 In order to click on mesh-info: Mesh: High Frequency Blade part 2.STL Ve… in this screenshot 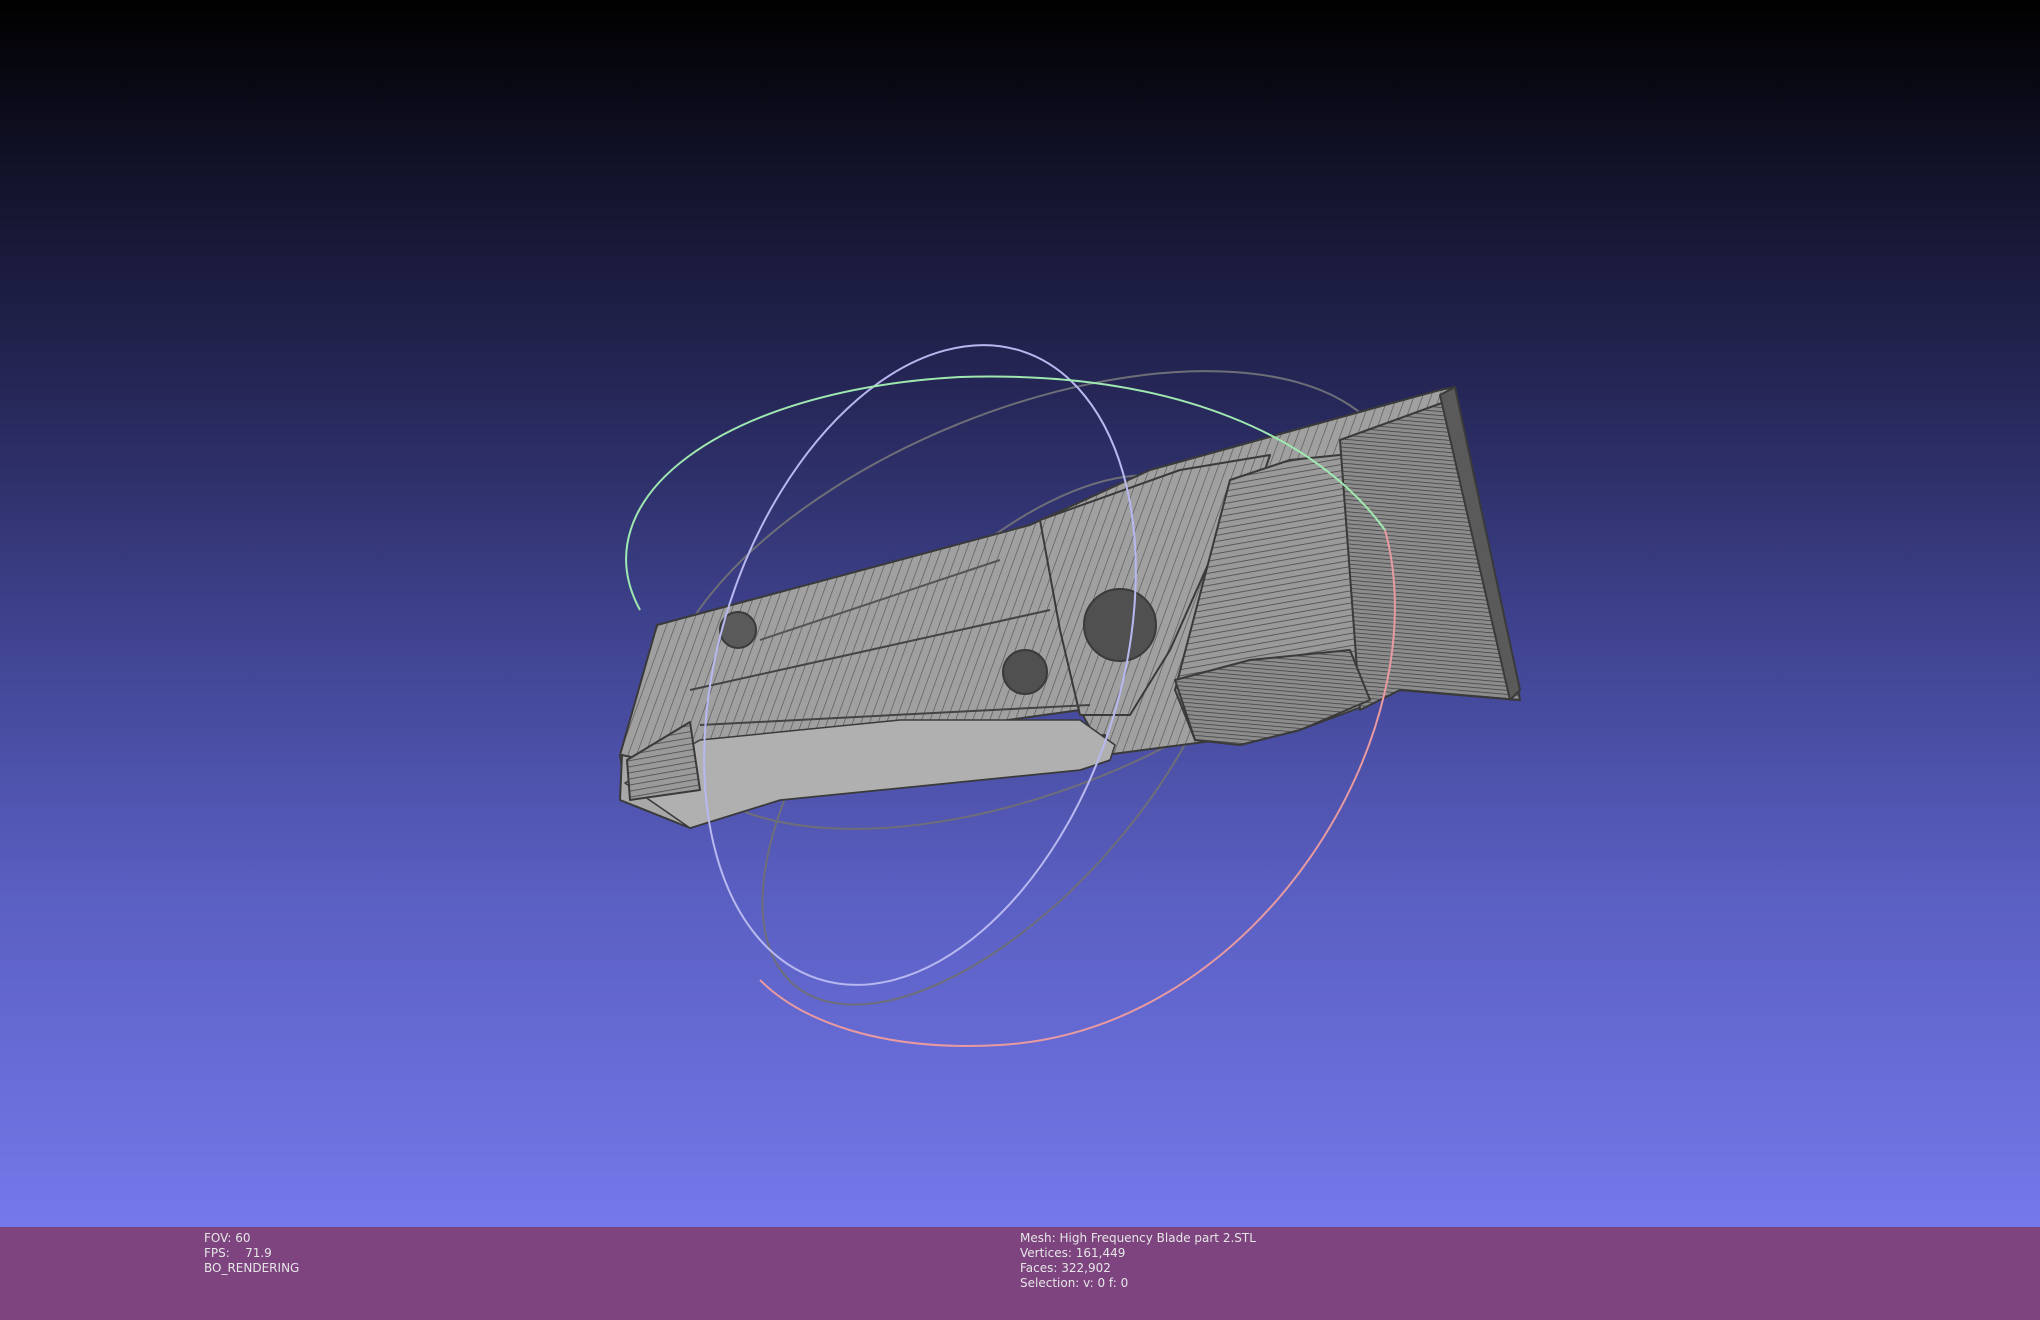, I will do `click(1138, 1261)`.